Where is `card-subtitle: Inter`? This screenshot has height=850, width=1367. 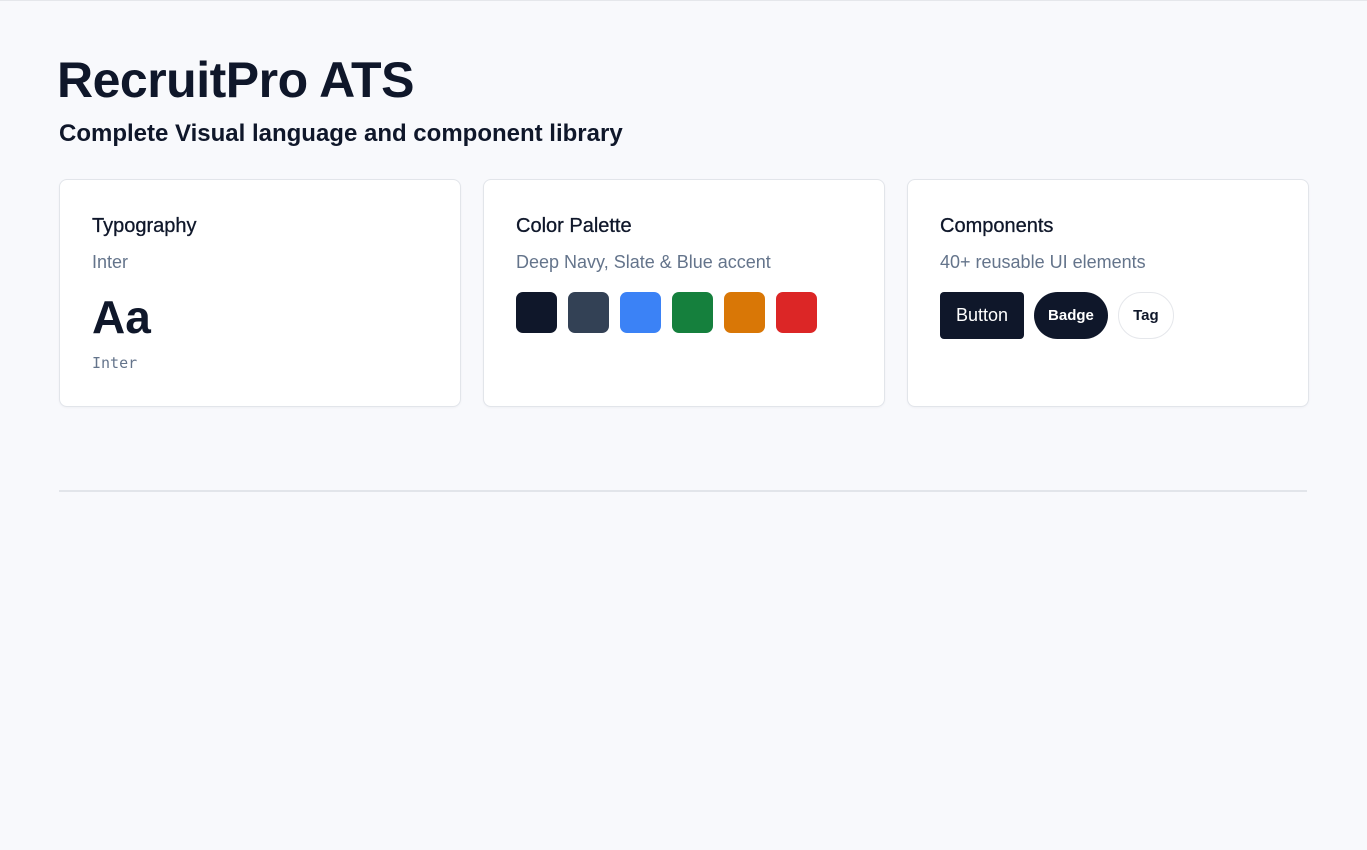 card-subtitle: Inter is located at coordinates (110, 262).